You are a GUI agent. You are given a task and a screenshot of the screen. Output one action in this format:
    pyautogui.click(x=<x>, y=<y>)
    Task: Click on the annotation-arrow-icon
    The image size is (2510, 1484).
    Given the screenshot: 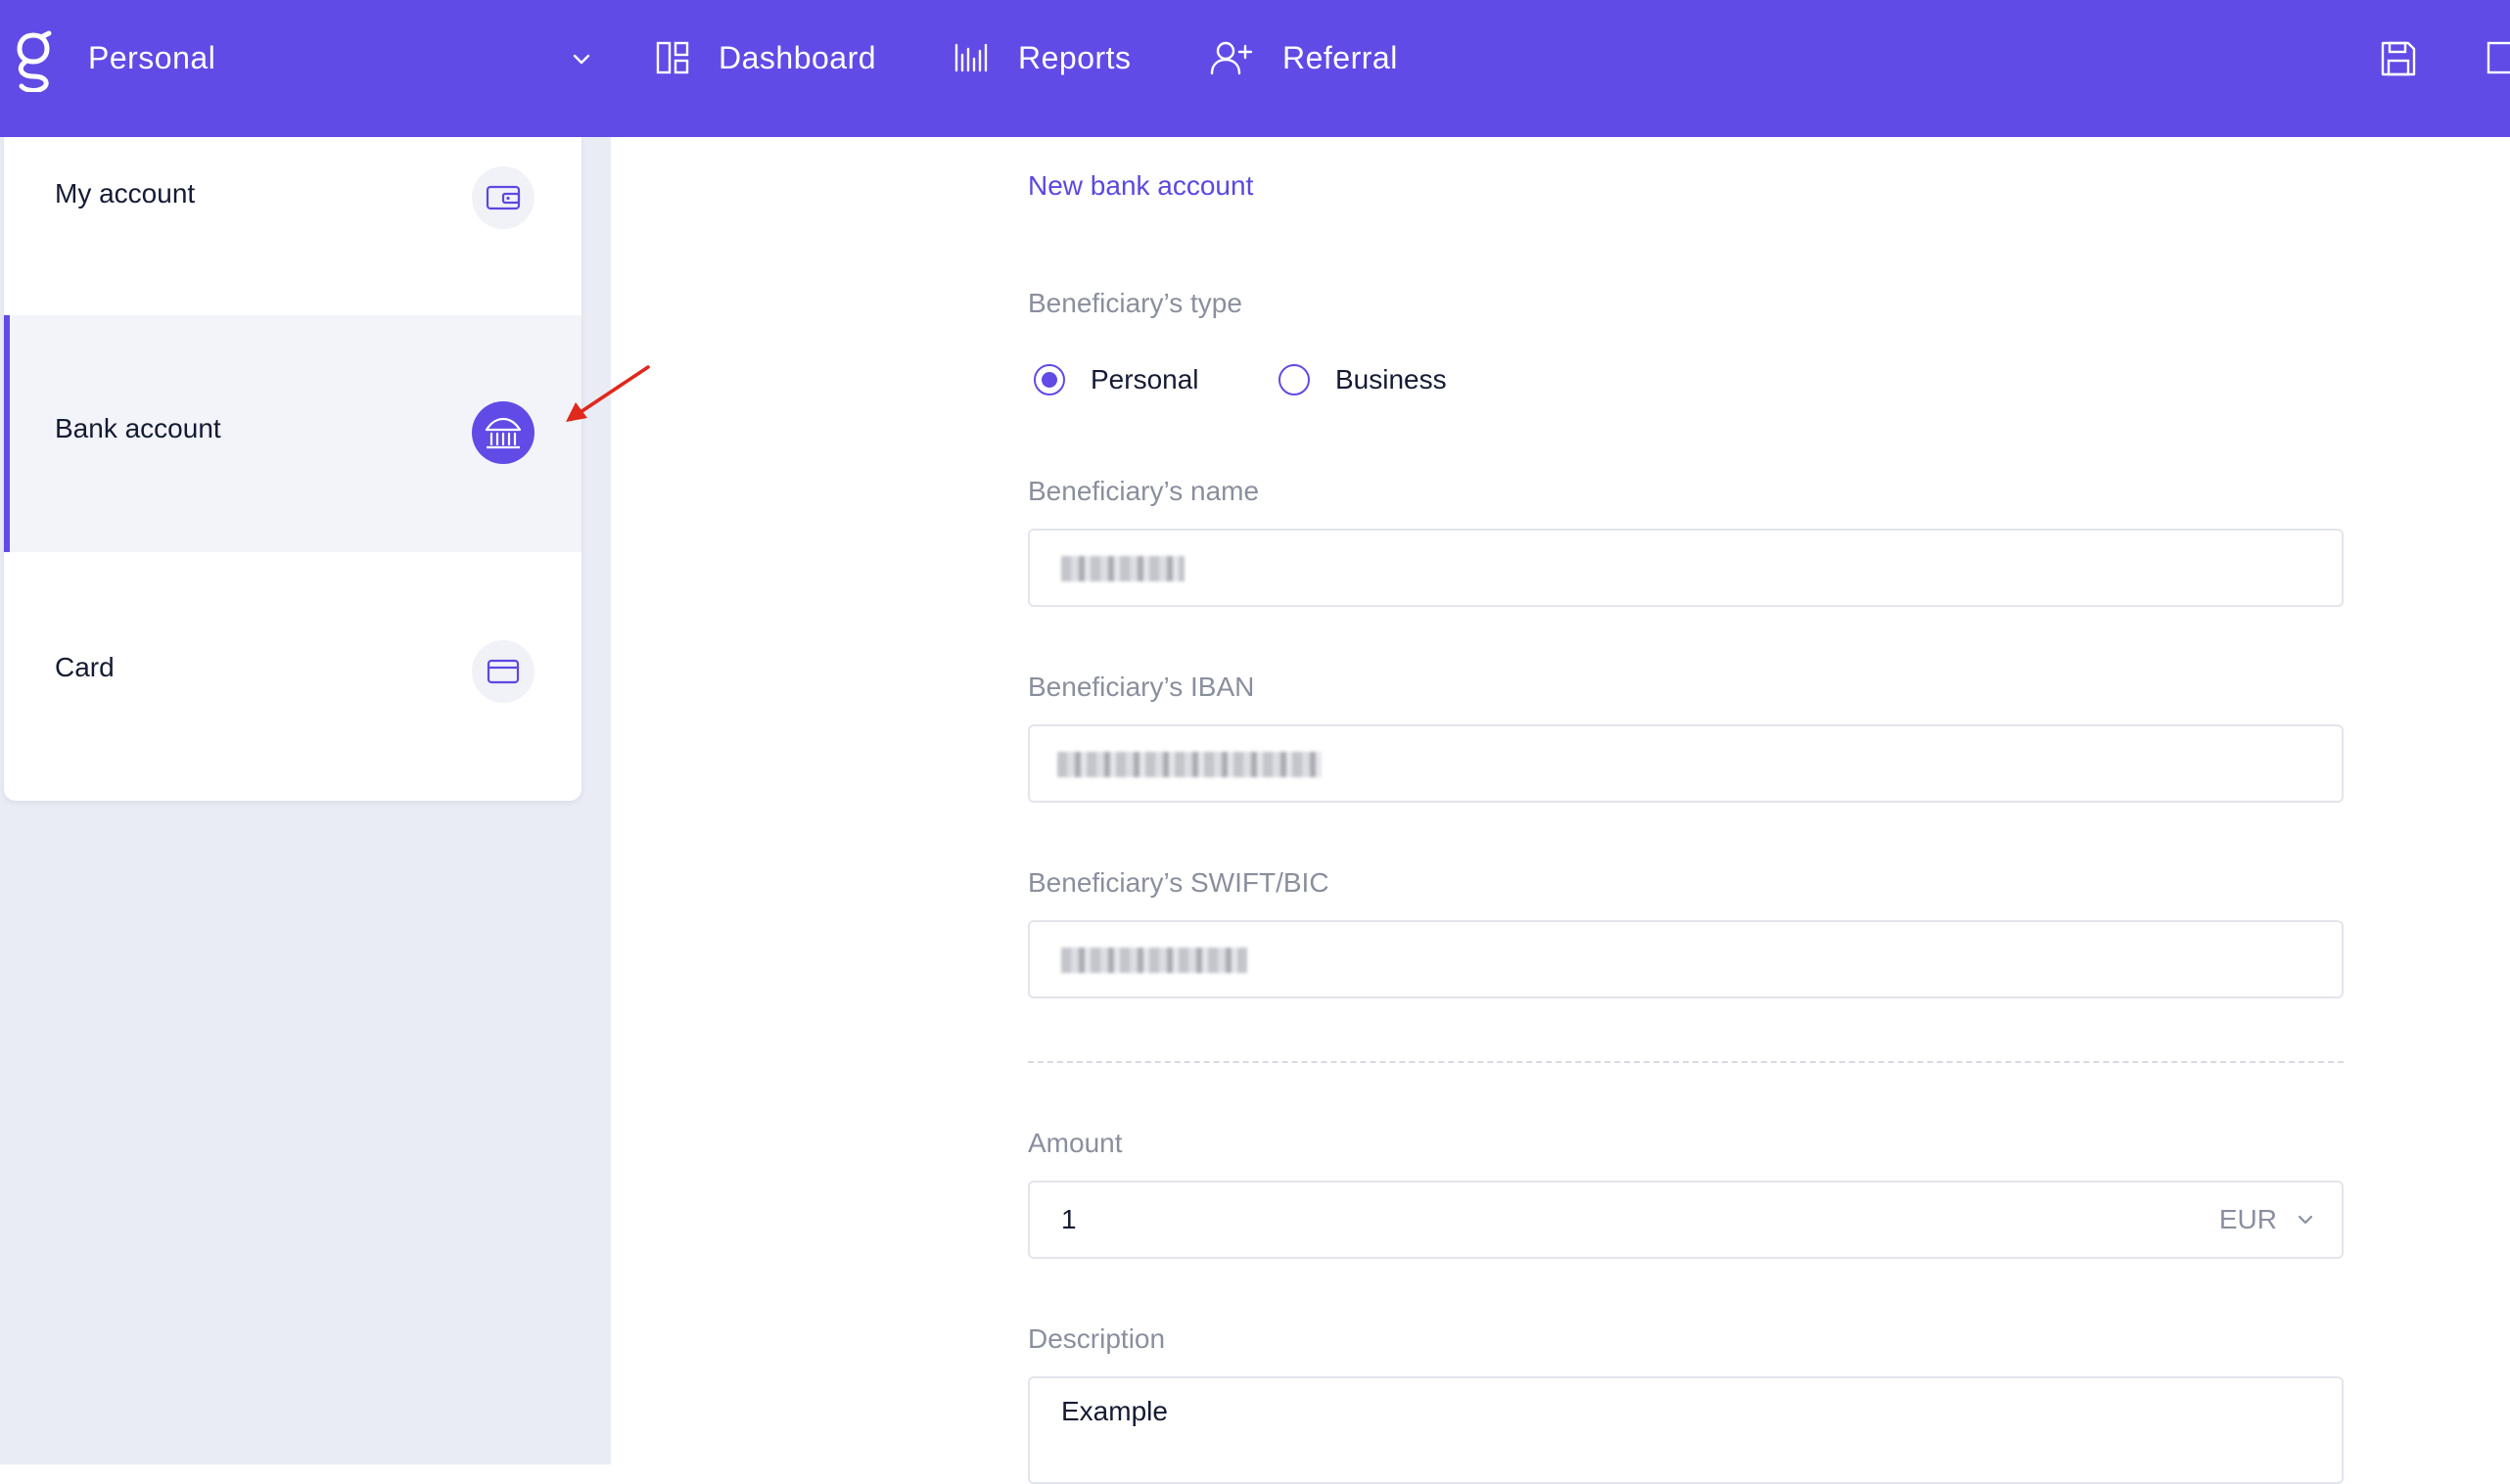 What is the action you would take?
    pyautogui.click(x=608, y=393)
    